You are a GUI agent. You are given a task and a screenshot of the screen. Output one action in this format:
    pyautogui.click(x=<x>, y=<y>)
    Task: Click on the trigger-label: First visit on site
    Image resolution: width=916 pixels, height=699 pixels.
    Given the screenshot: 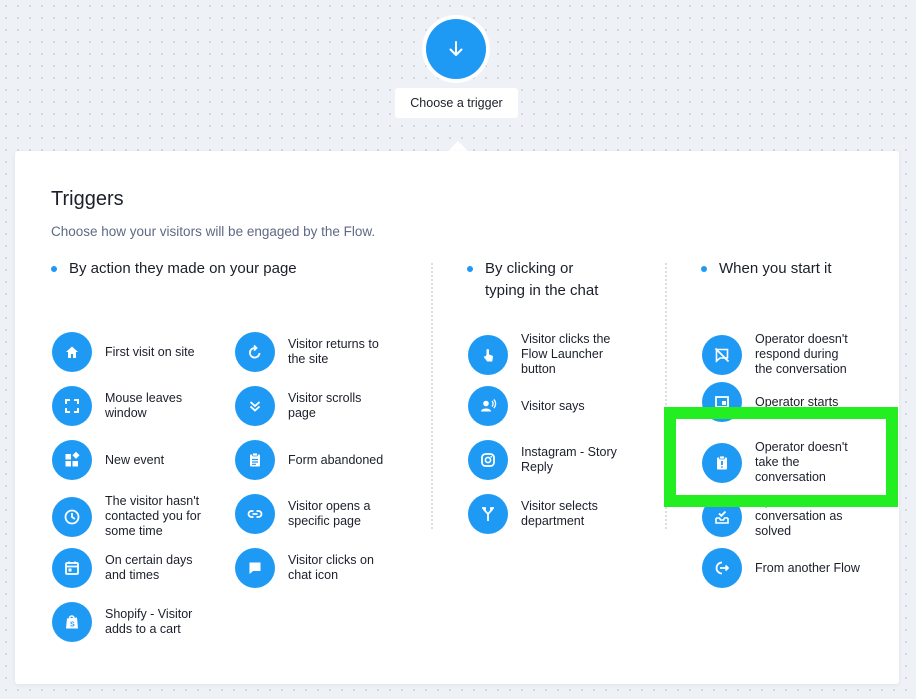 What is the action you would take?
    pyautogui.click(x=150, y=351)
    